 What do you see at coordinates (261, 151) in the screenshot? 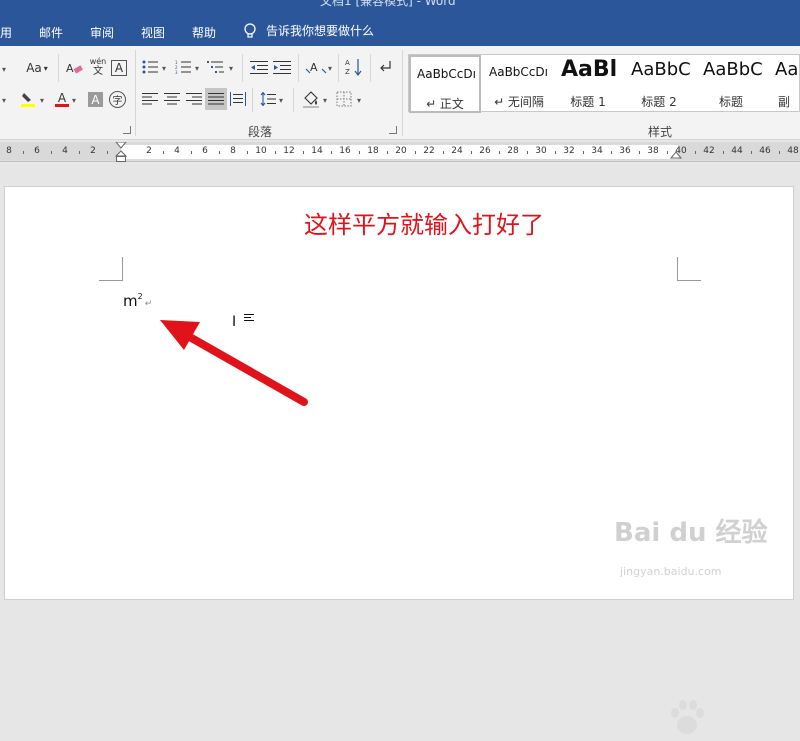
I see `ruler-label: 10` at bounding box center [261, 151].